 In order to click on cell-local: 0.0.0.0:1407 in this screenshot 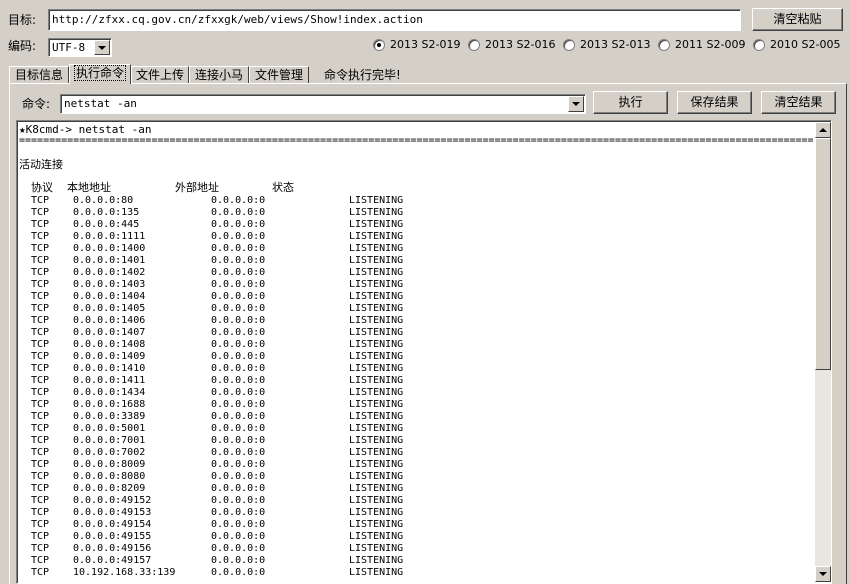, I will do `click(109, 332)`.